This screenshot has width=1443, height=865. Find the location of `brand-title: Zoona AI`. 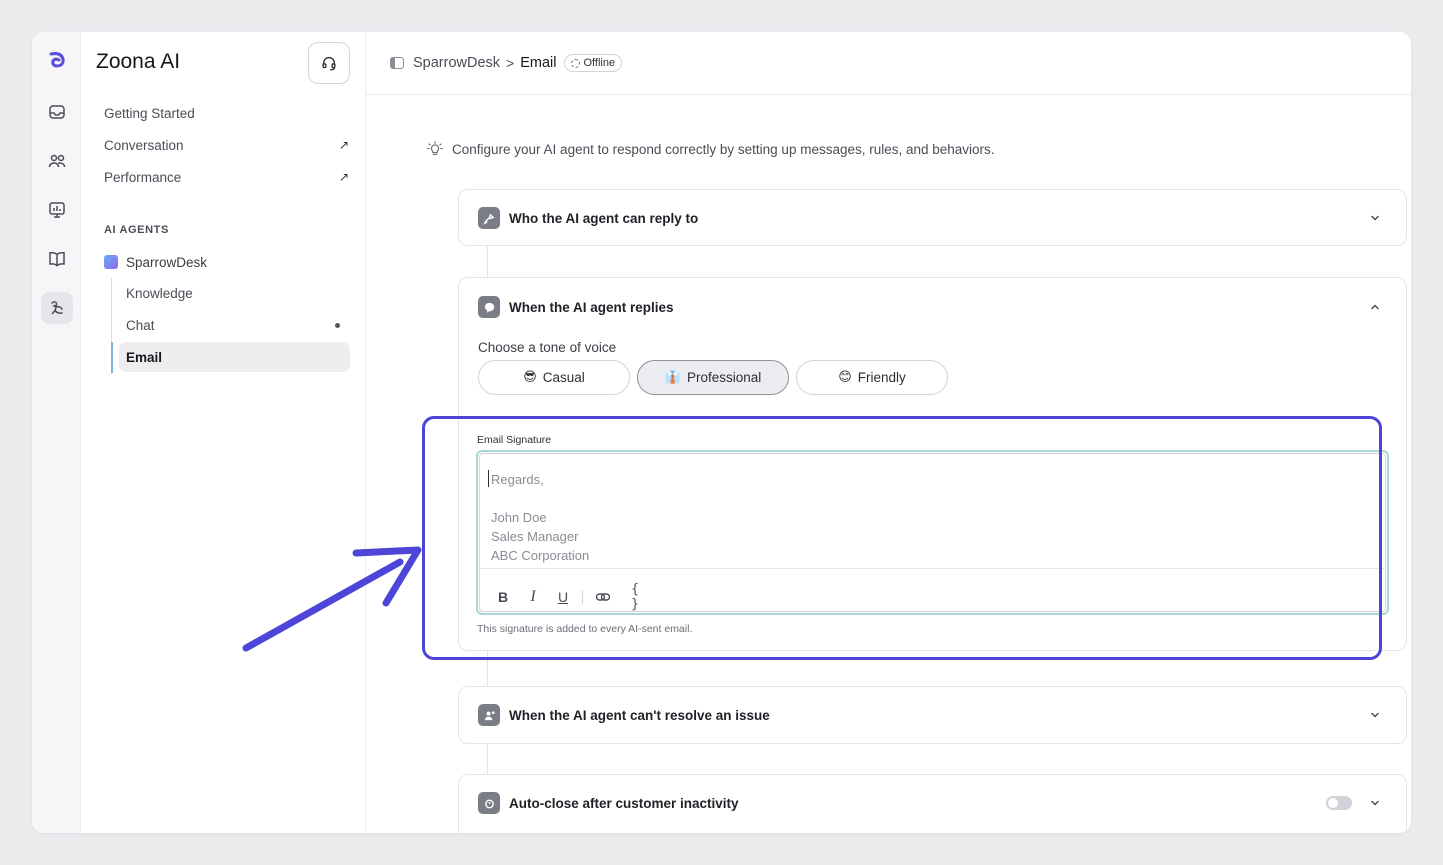

brand-title: Zoona AI is located at coordinates (138, 61).